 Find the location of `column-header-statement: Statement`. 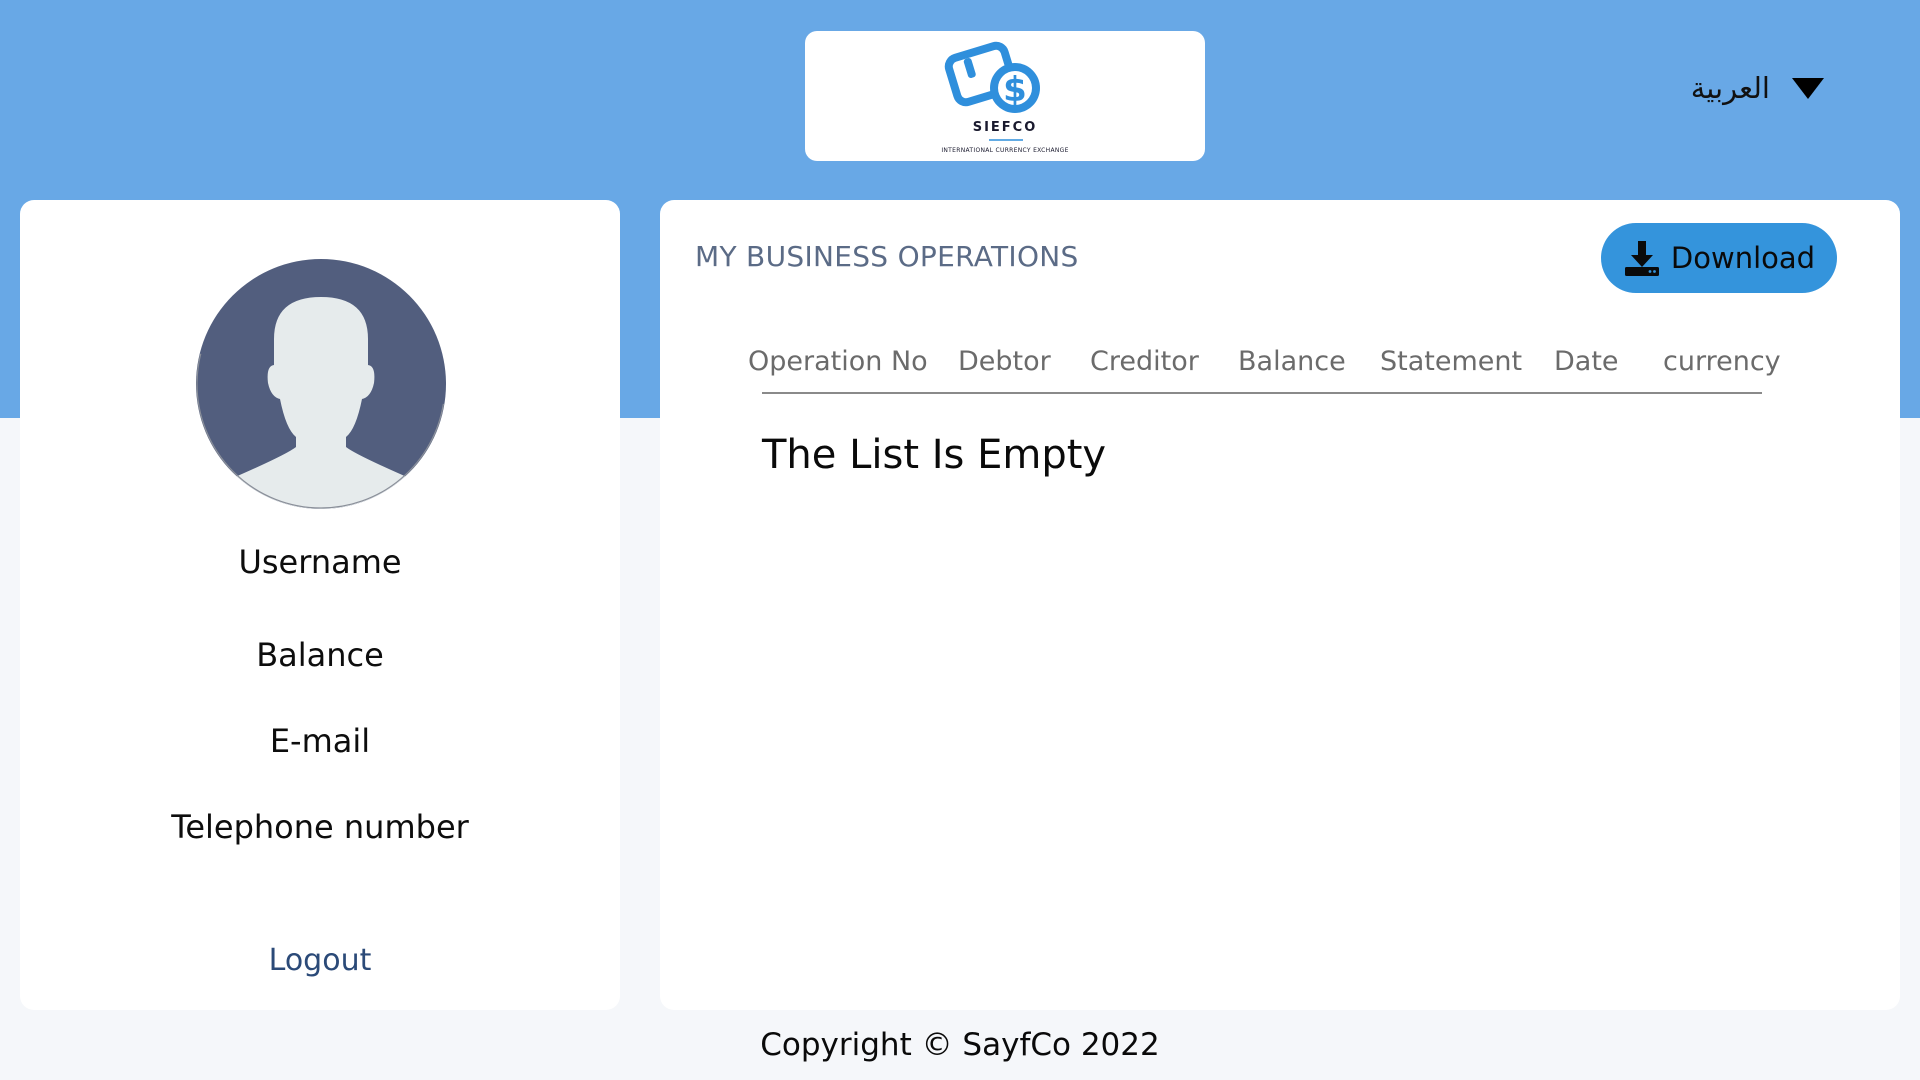

column-header-statement: Statement is located at coordinates (1451, 361).